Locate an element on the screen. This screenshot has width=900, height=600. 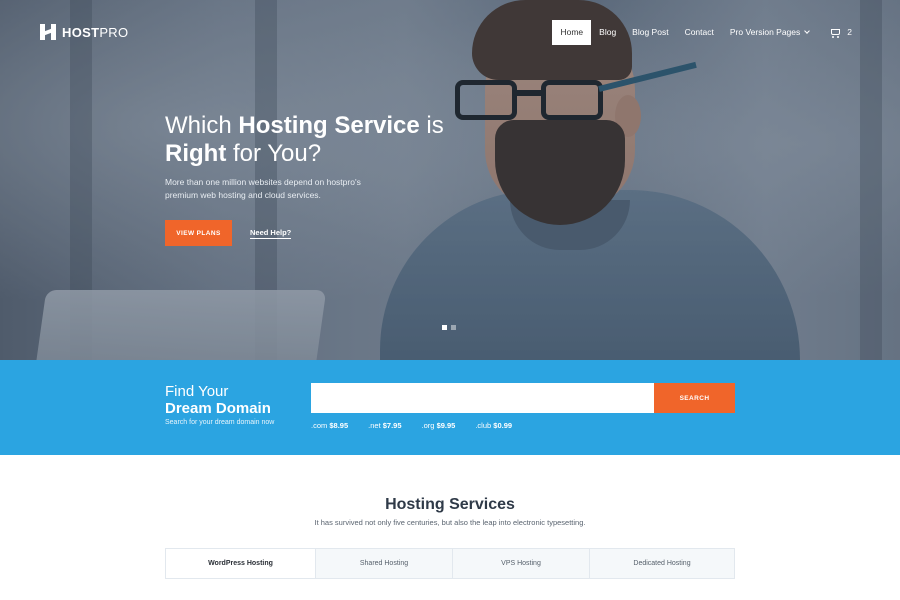
domain-search-button: SEARCH is located at coordinates (694, 398).